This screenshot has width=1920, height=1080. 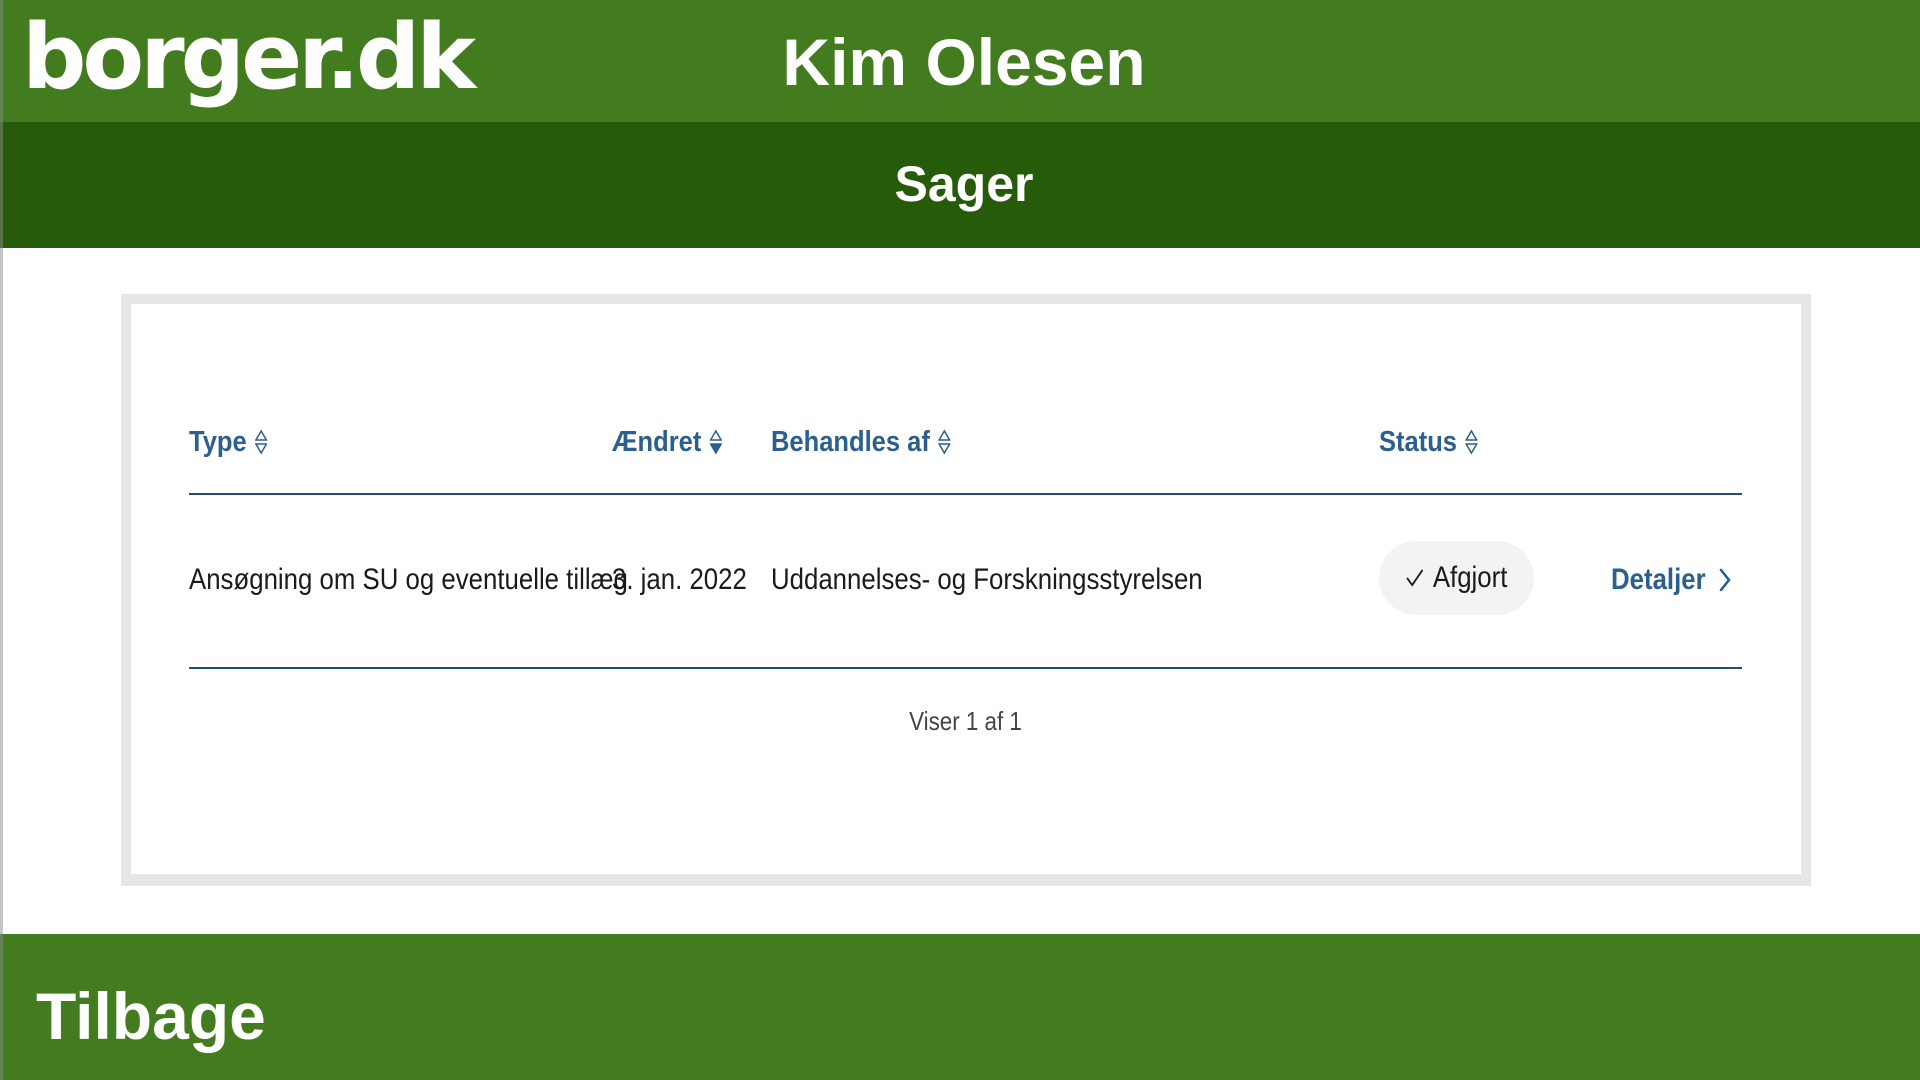 I want to click on column-header-handled-by: Behandles af, so click(x=861, y=442).